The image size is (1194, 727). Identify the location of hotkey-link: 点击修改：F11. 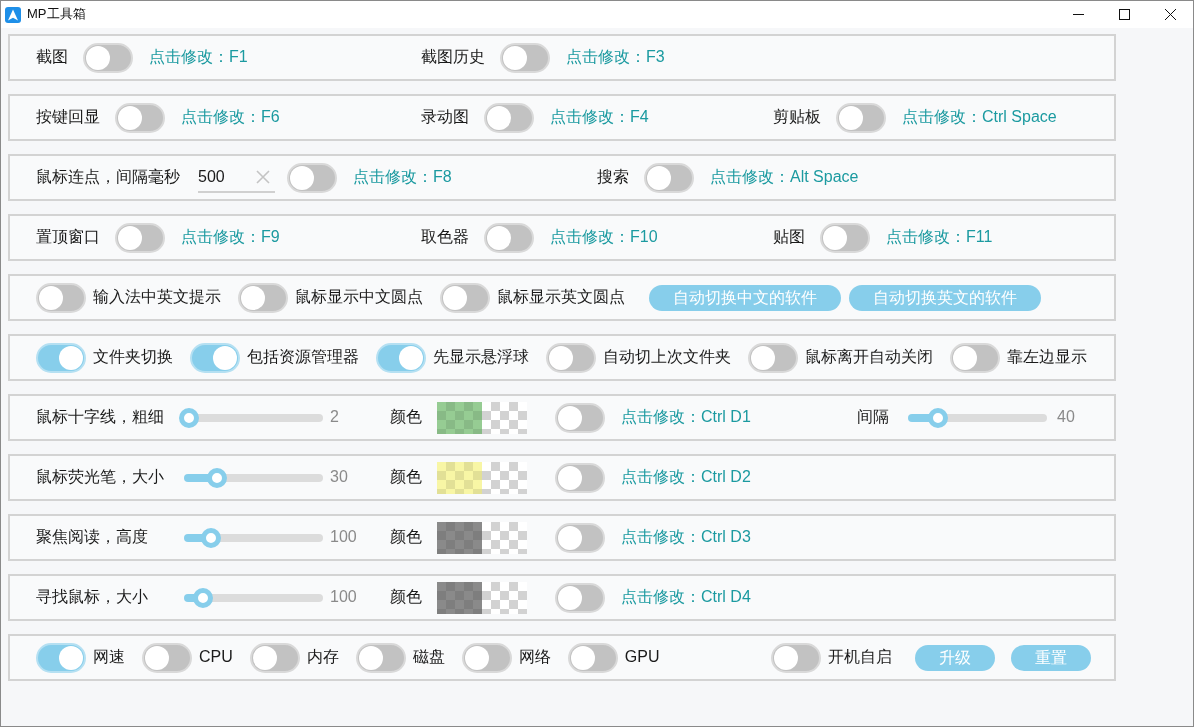
(939, 237).